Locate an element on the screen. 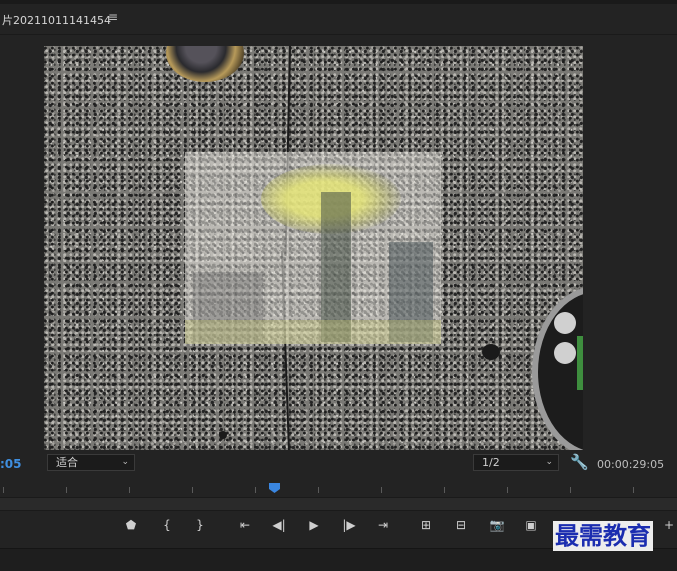 Image resolution: width=677 pixels, height=571 pixels. zoom-fit-select: 适合 ⌄ is located at coordinates (91, 462).